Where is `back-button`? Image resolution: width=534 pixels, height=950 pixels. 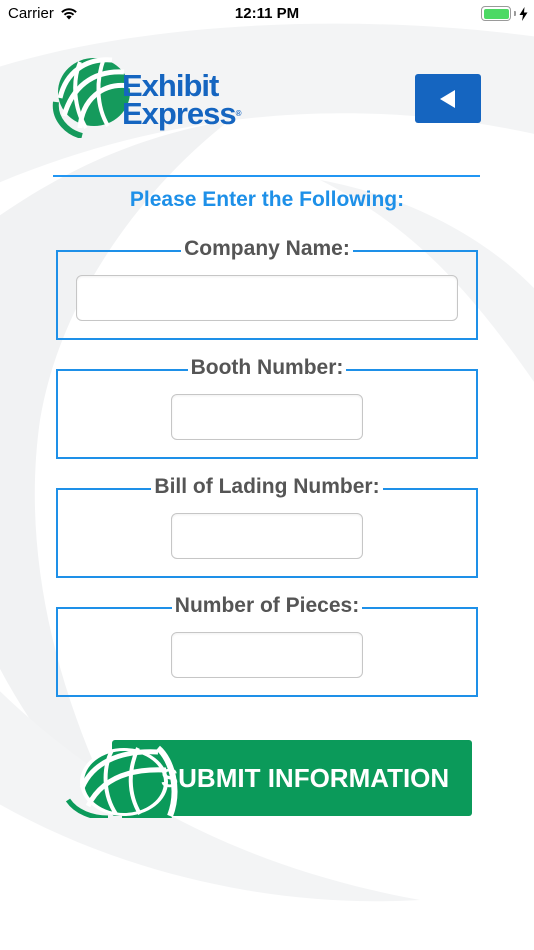 back-button is located at coordinates (448, 98).